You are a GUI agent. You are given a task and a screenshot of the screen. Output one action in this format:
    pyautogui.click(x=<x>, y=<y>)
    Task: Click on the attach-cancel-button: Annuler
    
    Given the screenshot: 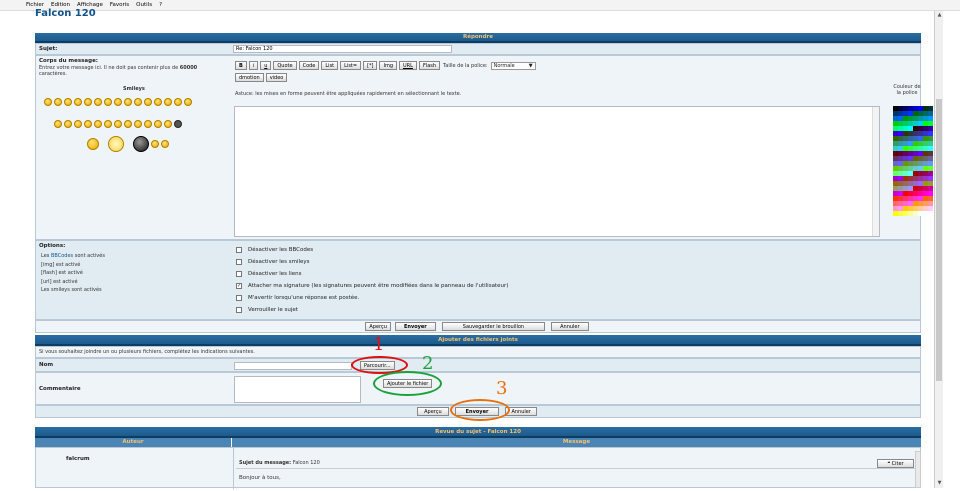 What is the action you would take?
    pyautogui.click(x=521, y=411)
    